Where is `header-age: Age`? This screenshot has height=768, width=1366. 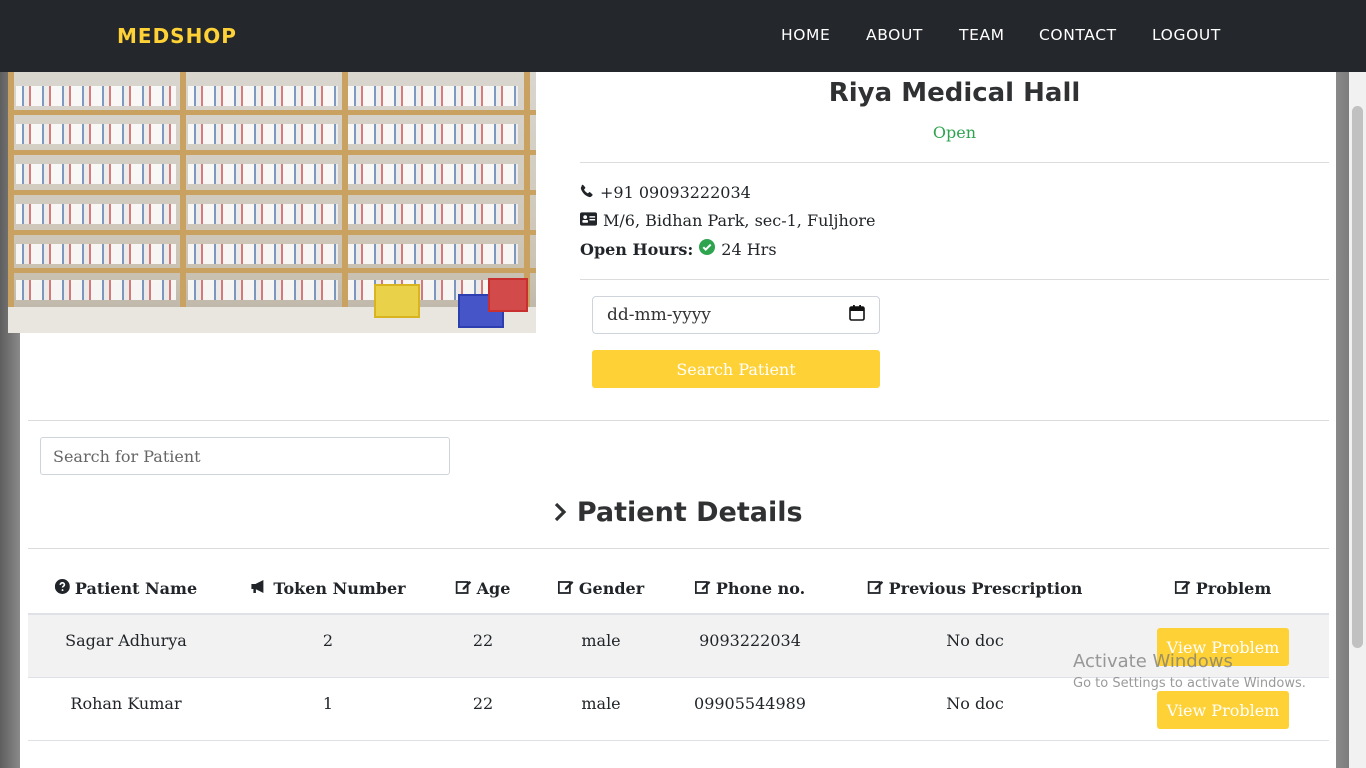
header-age: Age is located at coordinates (482, 588).